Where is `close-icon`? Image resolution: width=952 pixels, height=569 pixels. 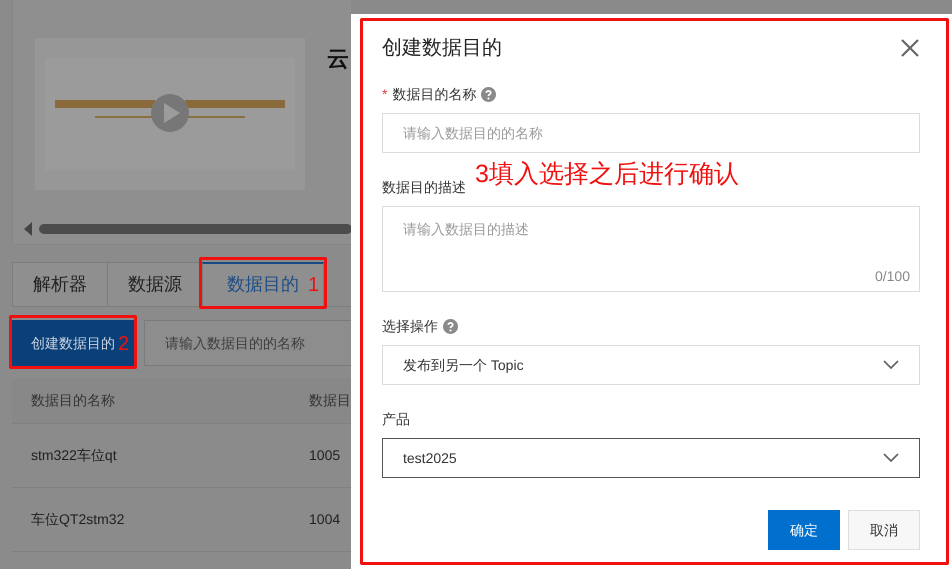 close-icon is located at coordinates (910, 48).